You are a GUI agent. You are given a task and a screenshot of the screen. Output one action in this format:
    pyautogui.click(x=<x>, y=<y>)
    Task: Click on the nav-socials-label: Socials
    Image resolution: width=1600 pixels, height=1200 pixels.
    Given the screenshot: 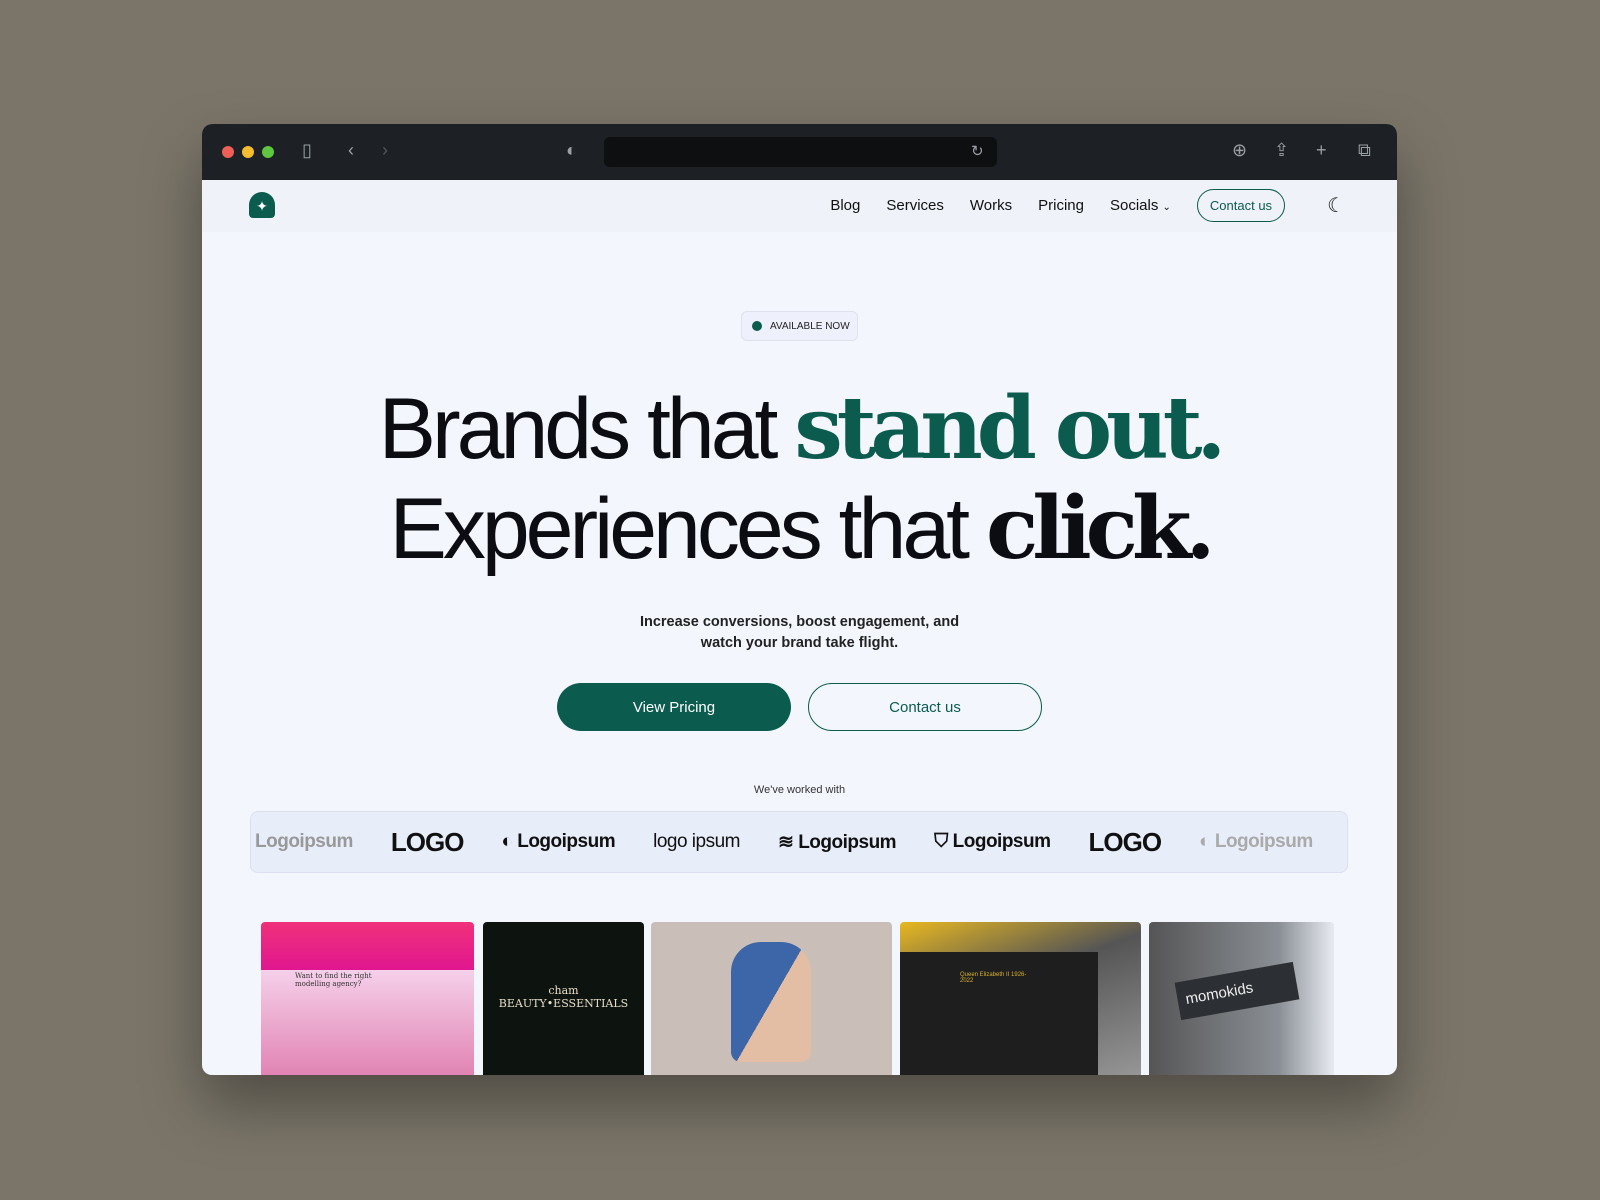 What is the action you would take?
    pyautogui.click(x=1134, y=205)
    